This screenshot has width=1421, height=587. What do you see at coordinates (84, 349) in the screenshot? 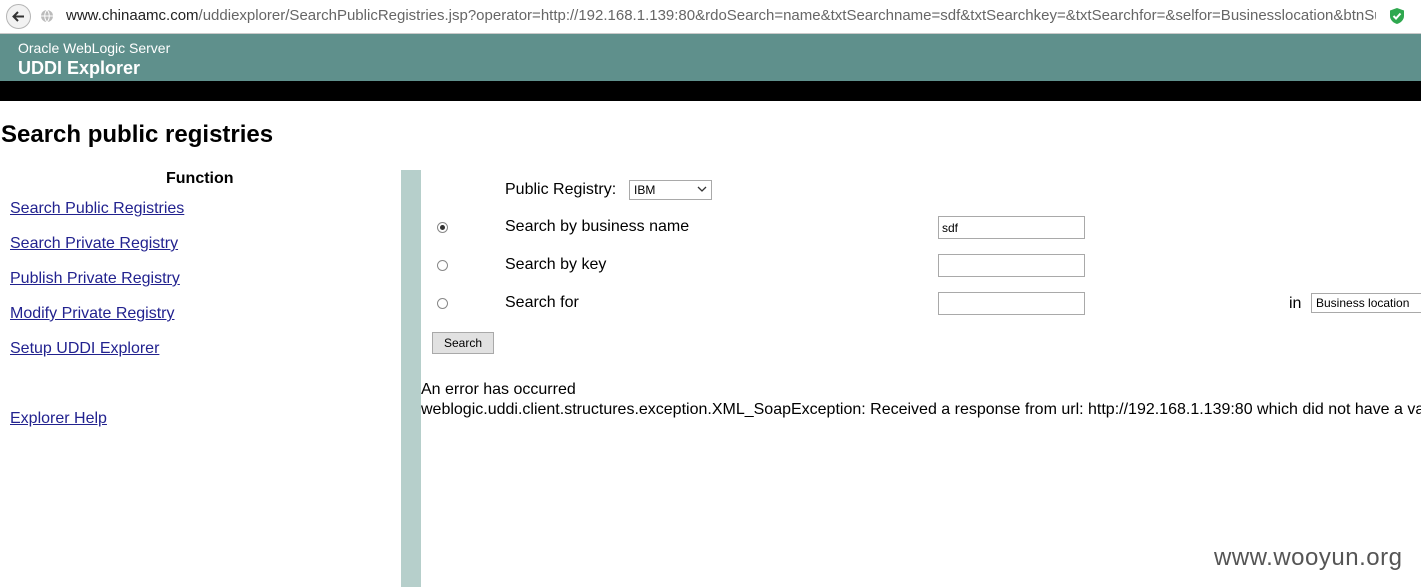
I see `nav-setup-uddi-explorer: Setup UDDI Explorer` at bounding box center [84, 349].